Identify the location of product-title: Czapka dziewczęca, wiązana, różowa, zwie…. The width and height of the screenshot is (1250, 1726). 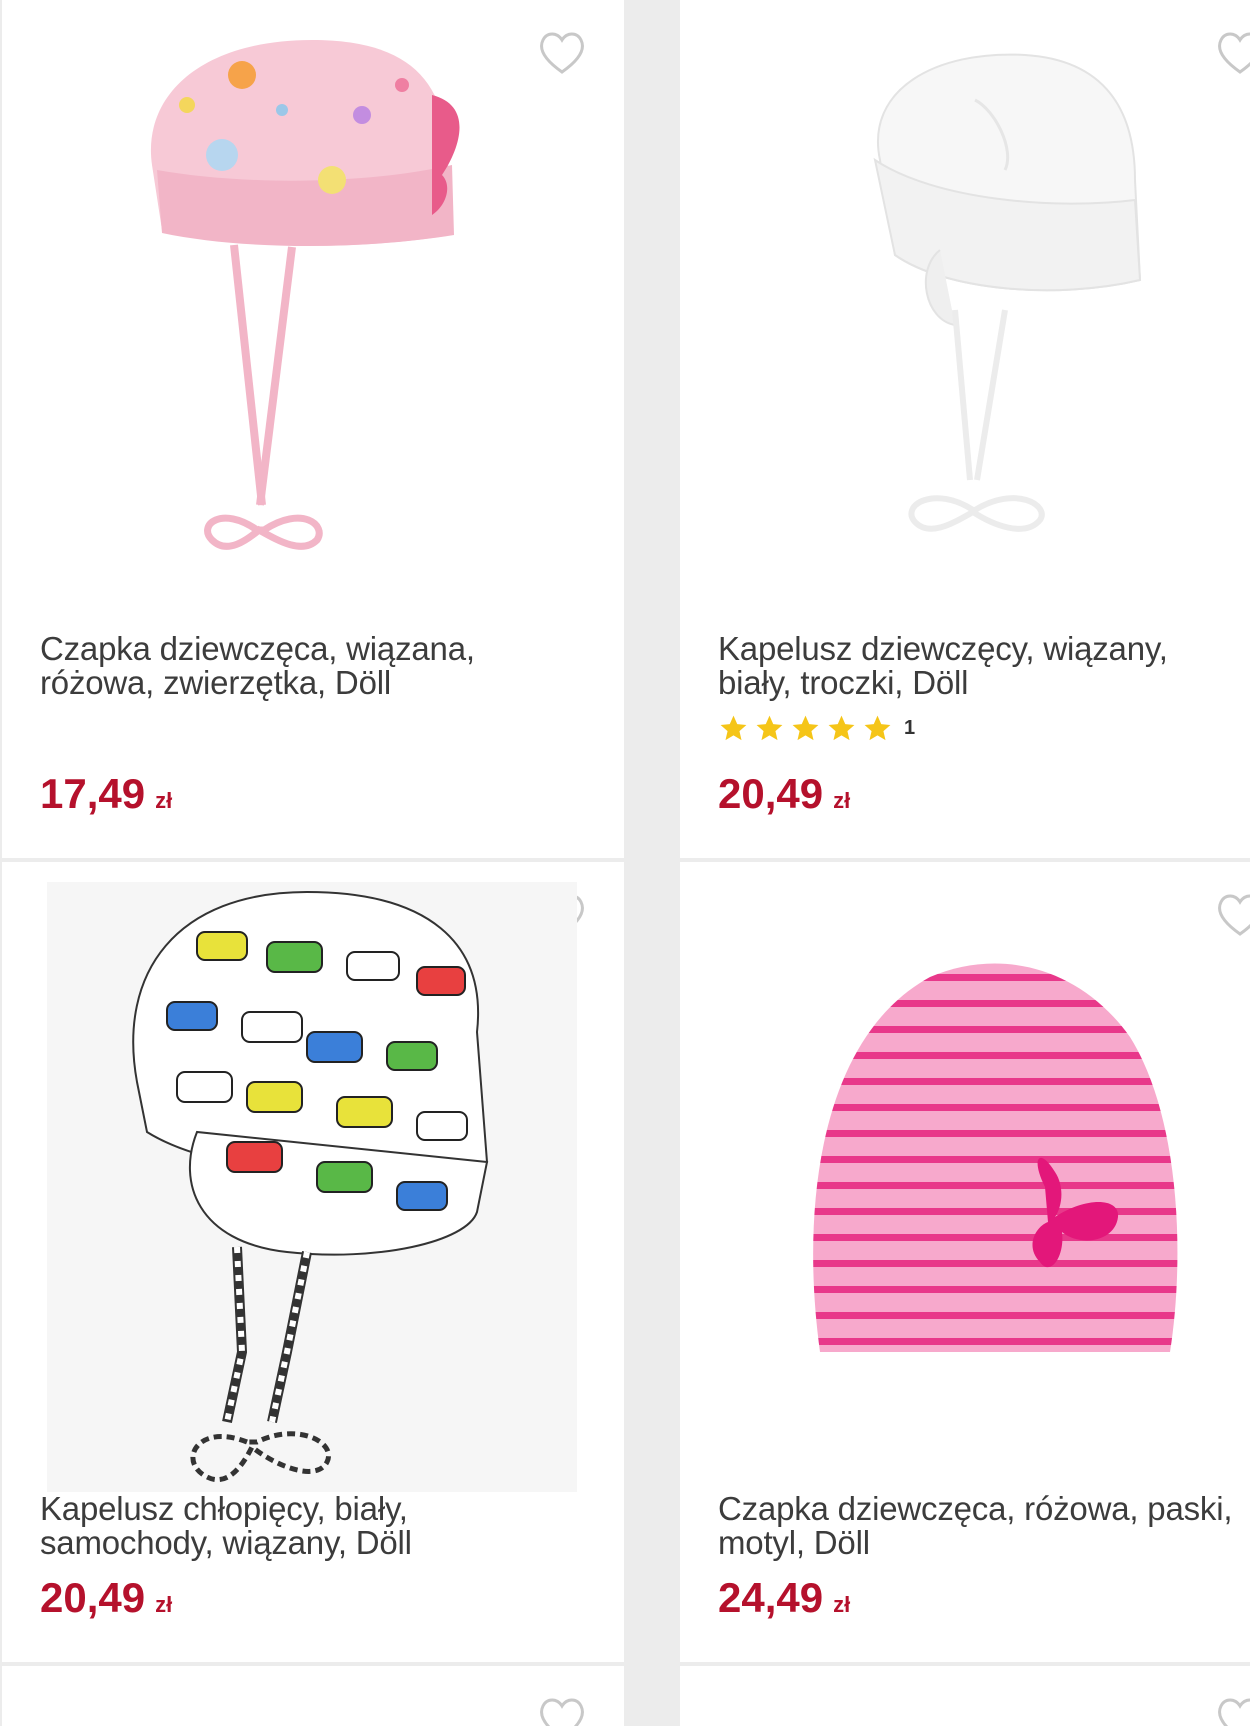
(257, 666).